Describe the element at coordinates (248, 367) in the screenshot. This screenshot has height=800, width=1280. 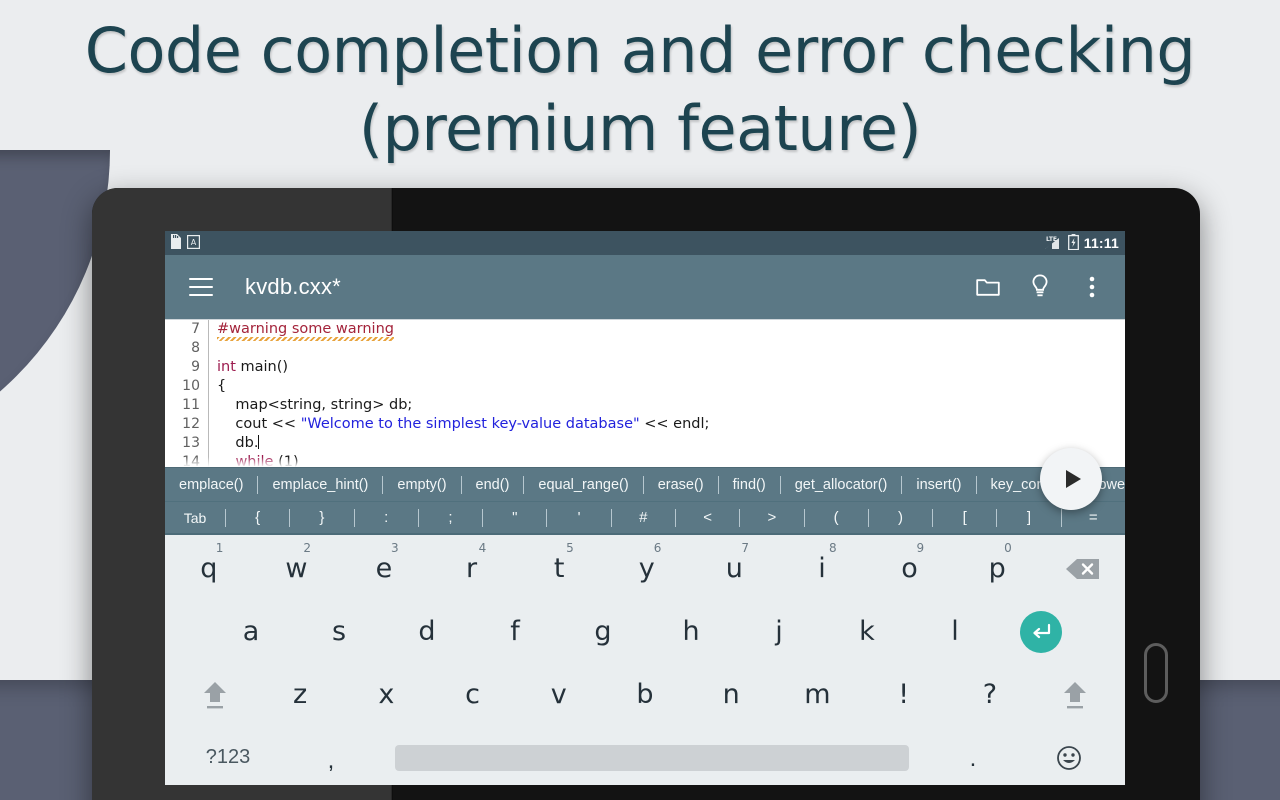
I see `code-line-text: int main()` at that location.